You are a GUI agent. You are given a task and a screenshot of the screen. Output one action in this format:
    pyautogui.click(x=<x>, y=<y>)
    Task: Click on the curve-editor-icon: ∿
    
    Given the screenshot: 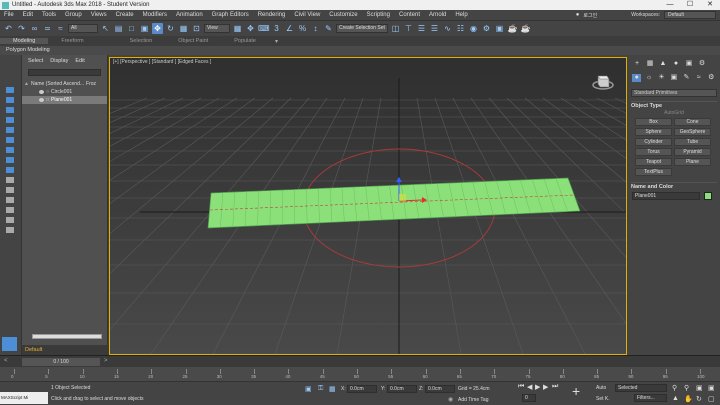 What is the action you would take?
    pyautogui.click(x=447, y=28)
    